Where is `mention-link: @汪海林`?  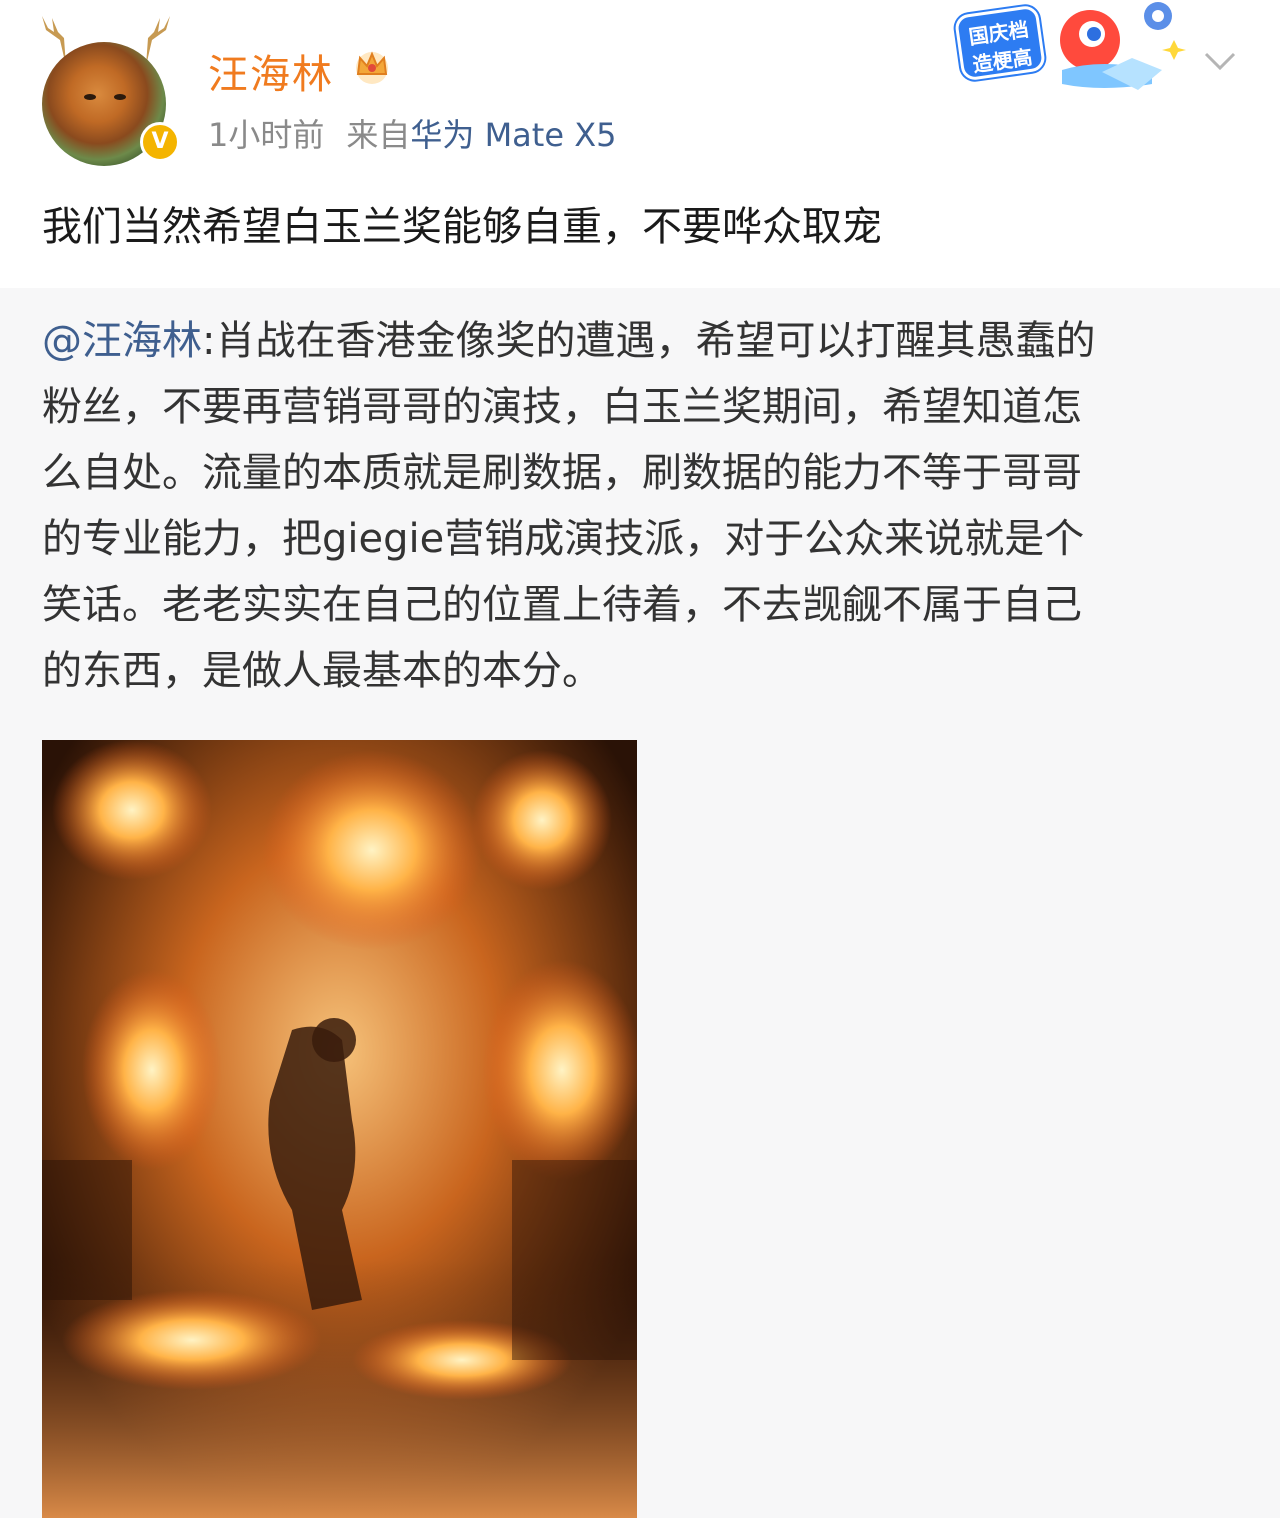
mention-link: @汪海林 is located at coordinates (122, 341).